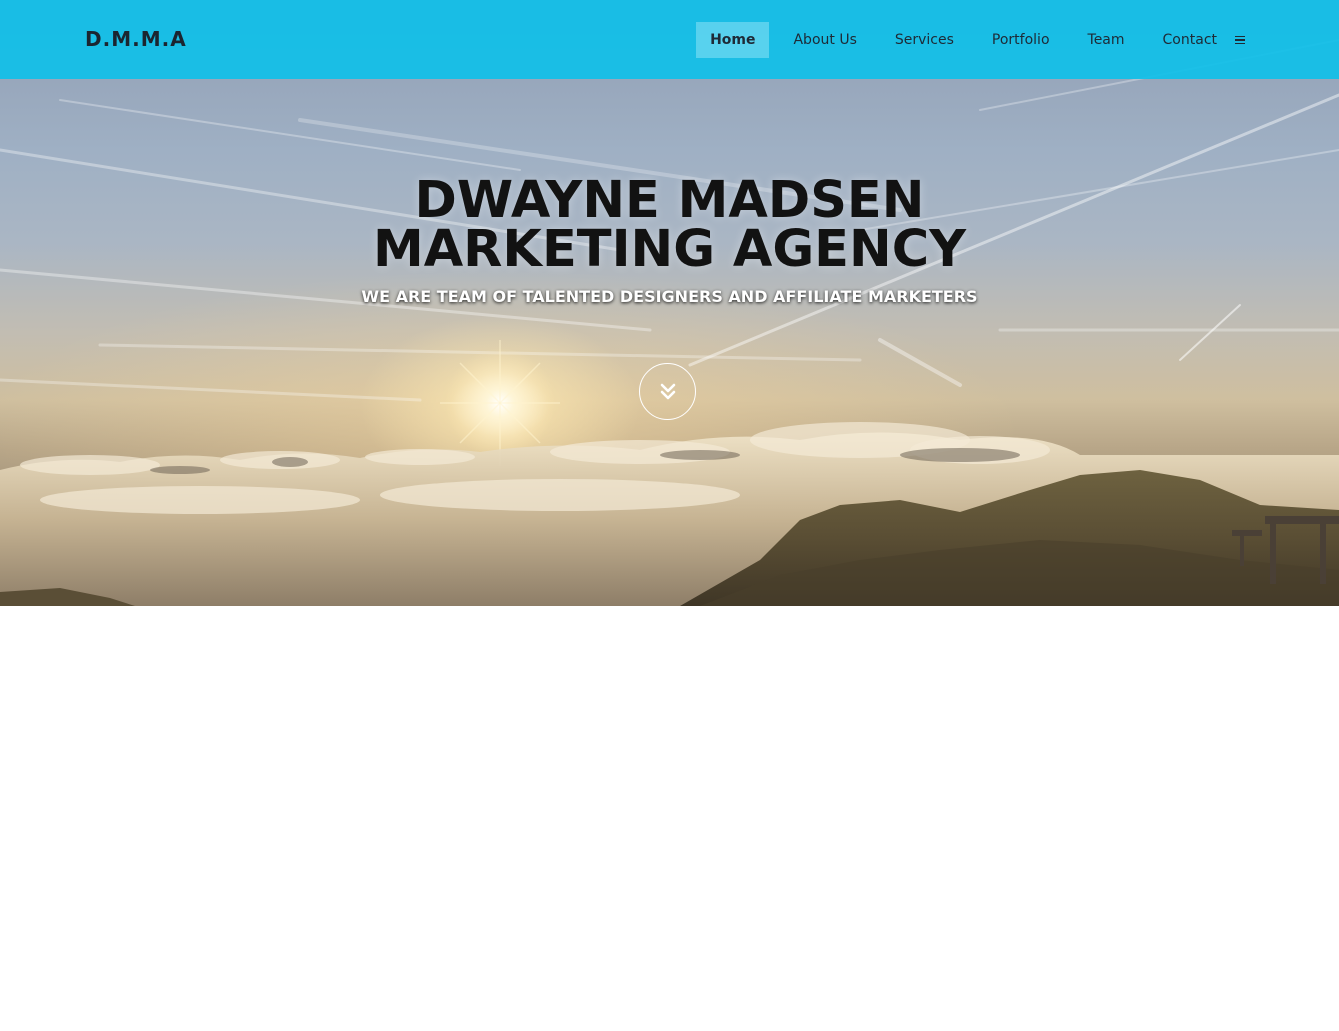 This screenshot has height=1031, width=1339. What do you see at coordinates (136, 39) in the screenshot?
I see `brand-logo: D.M.M.A` at bounding box center [136, 39].